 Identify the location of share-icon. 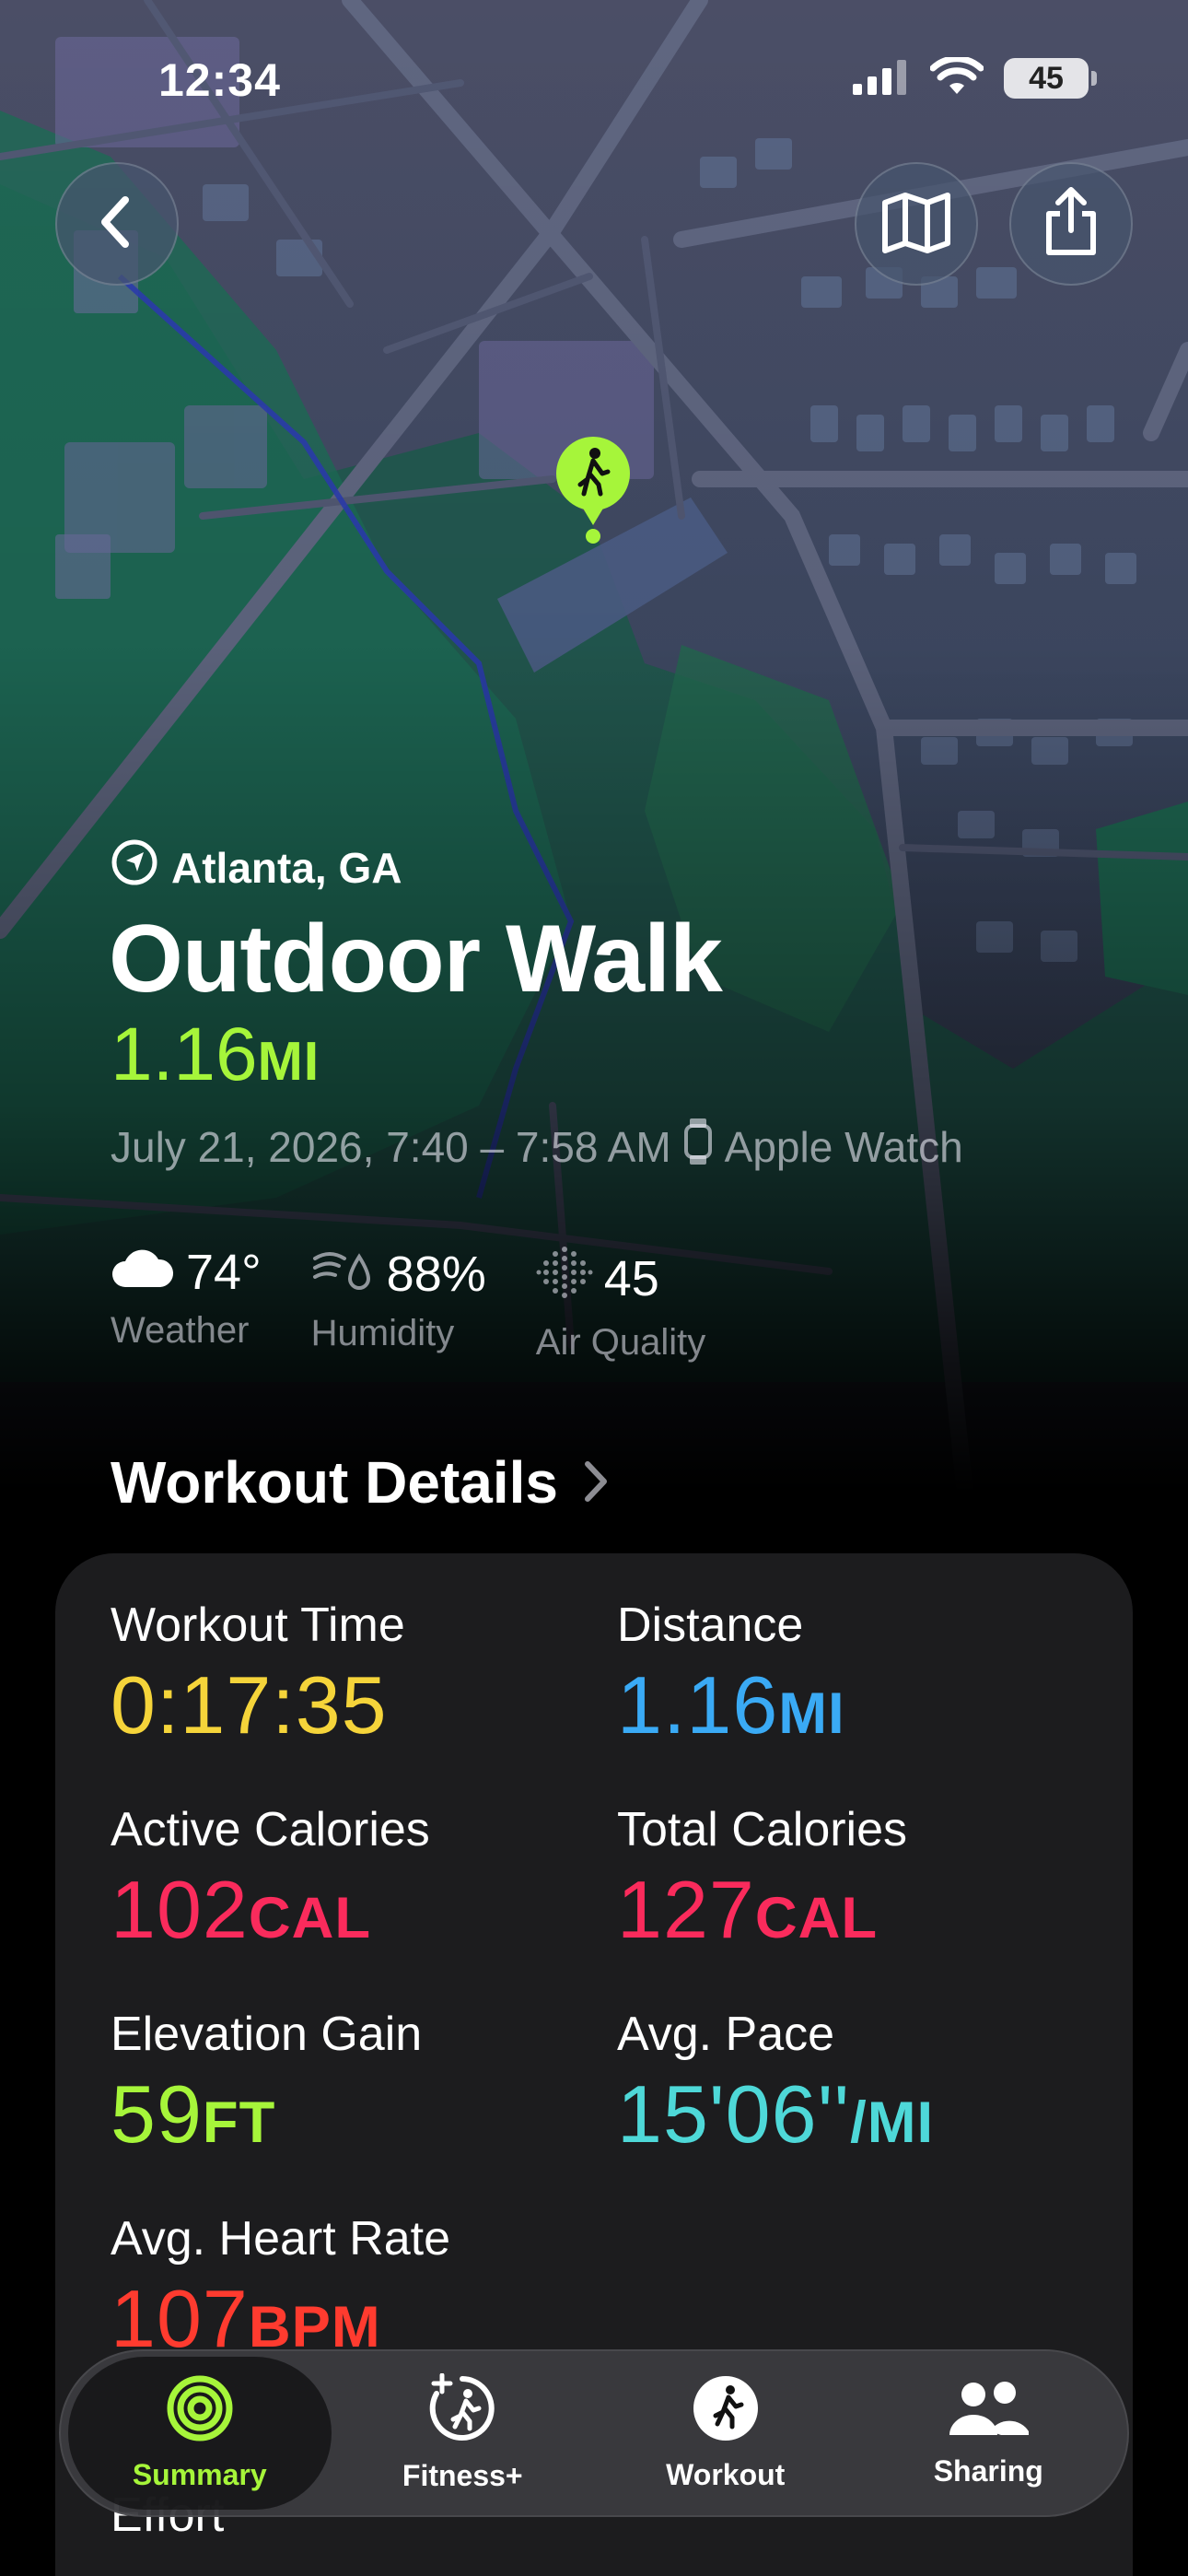
(1071, 224).